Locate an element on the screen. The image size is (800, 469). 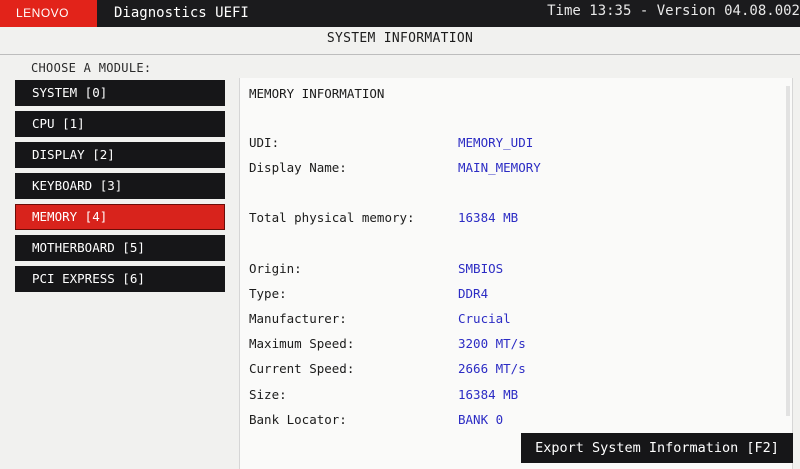
info-value: 2666 MT/s is located at coordinates (492, 368).